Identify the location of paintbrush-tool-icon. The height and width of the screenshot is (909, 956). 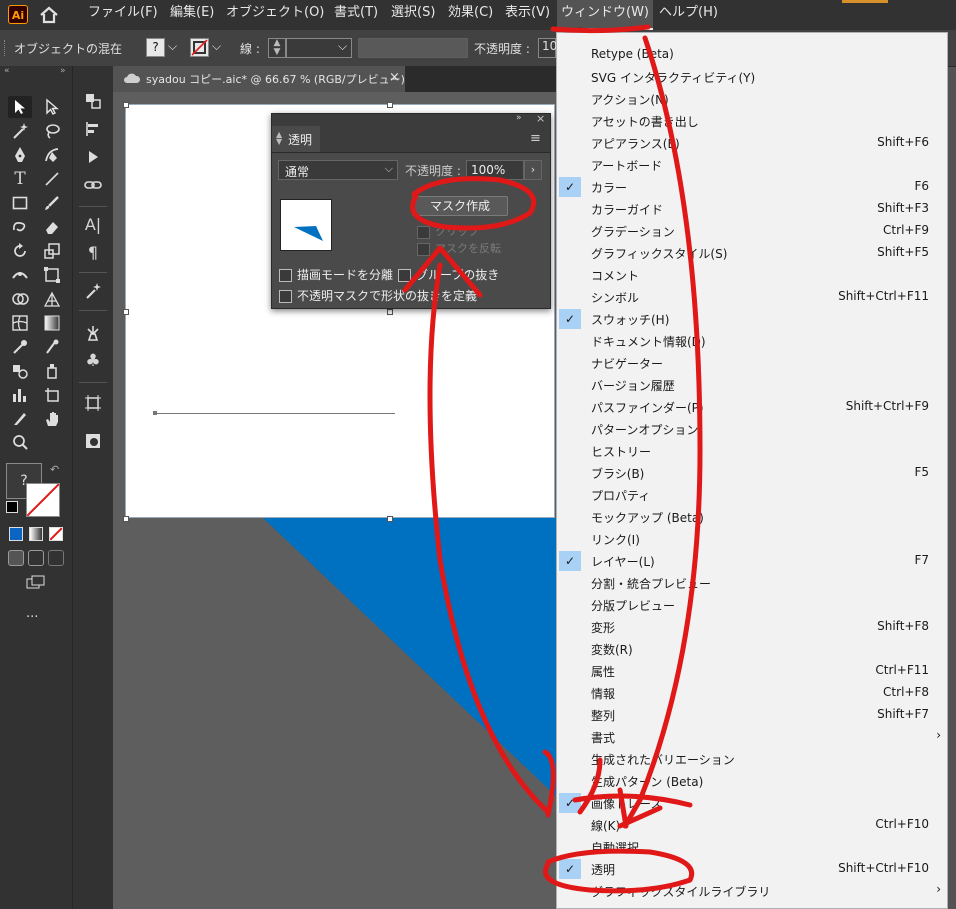
(52, 203).